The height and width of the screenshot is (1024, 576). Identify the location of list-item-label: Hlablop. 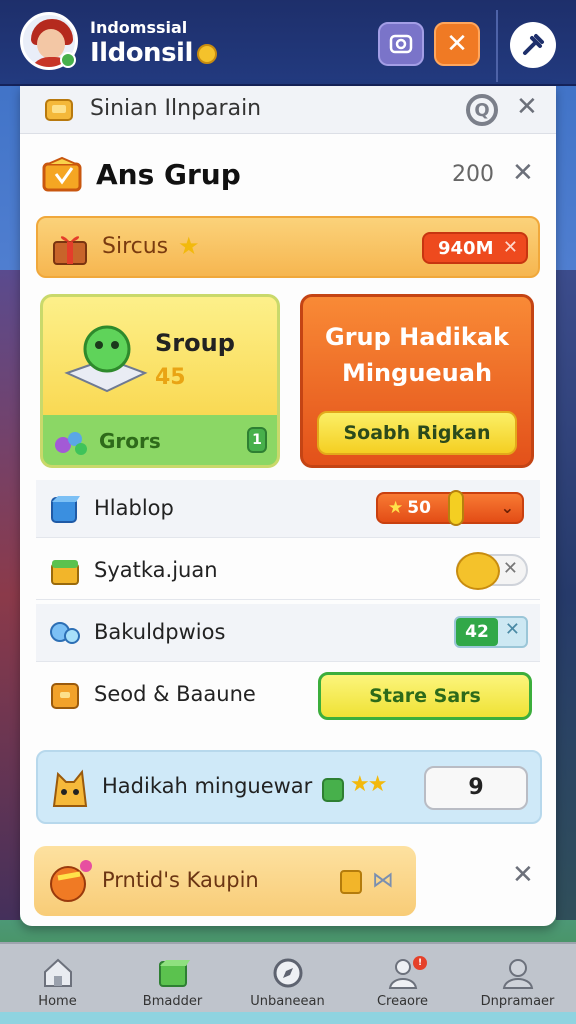
(134, 508).